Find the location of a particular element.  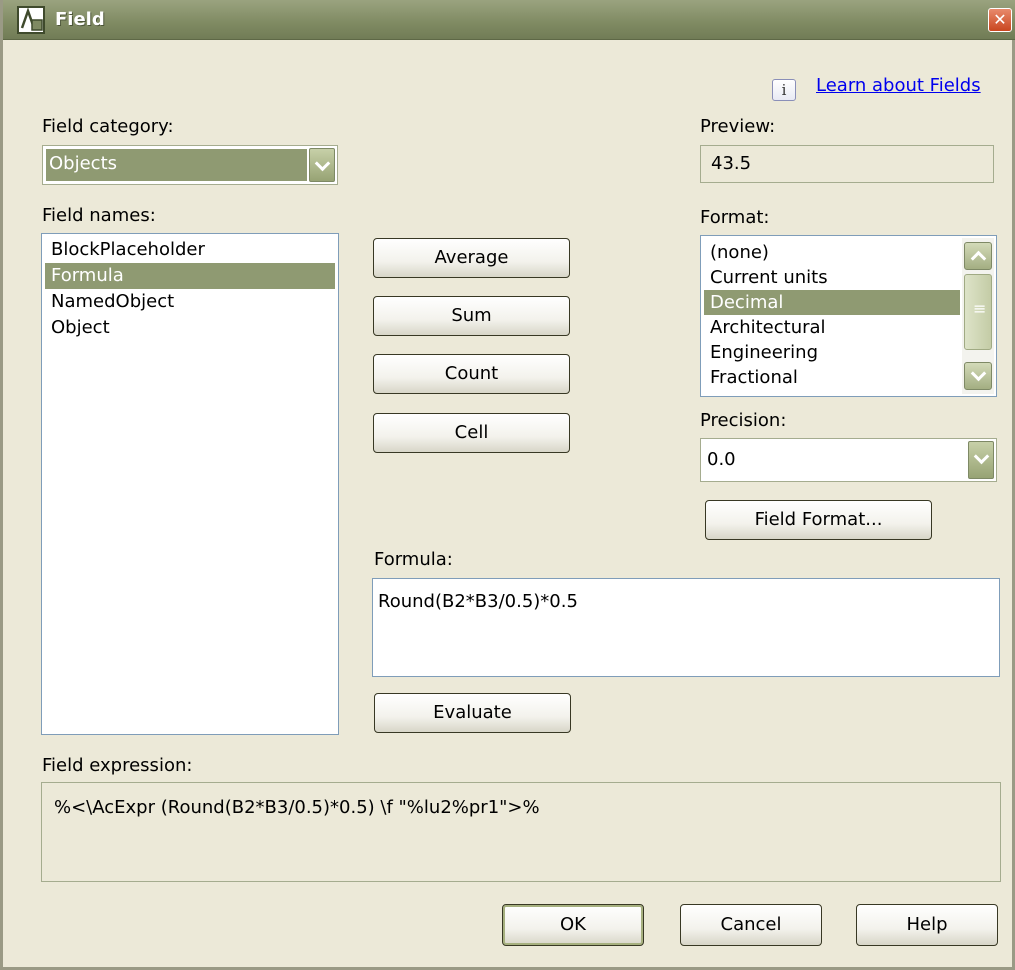

list-item: Fractional is located at coordinates (832, 377).